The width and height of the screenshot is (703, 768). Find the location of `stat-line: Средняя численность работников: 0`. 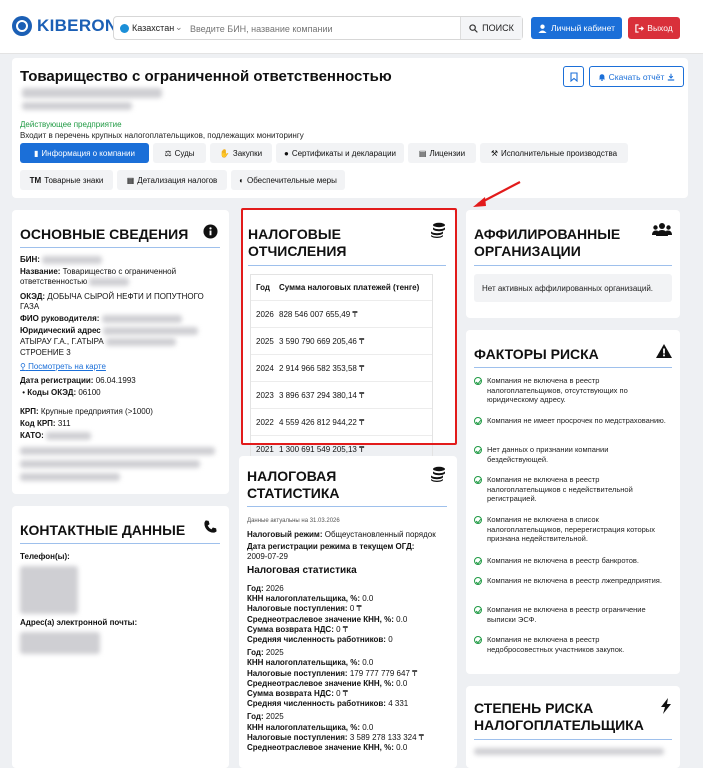

stat-line: Средняя численность работников: 0 is located at coordinates (349, 640).